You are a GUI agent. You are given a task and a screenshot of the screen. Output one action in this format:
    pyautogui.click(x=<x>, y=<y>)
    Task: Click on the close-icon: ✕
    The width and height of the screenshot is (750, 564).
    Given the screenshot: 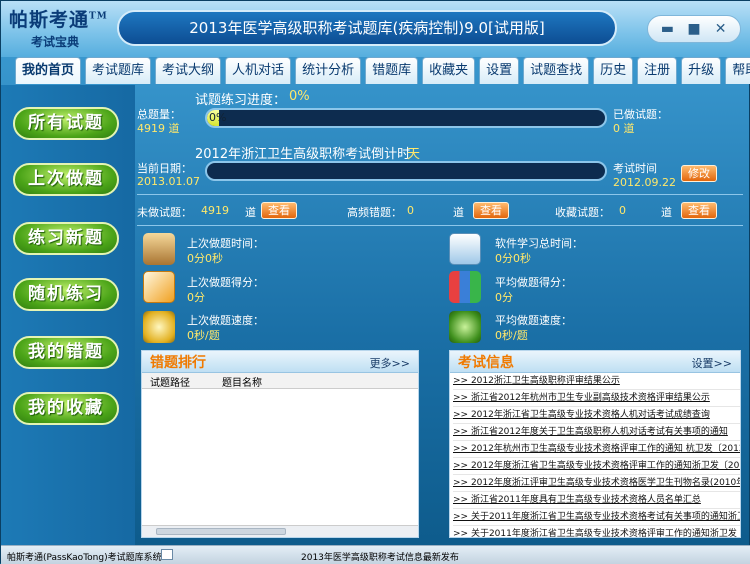 What is the action you would take?
    pyautogui.click(x=721, y=29)
    